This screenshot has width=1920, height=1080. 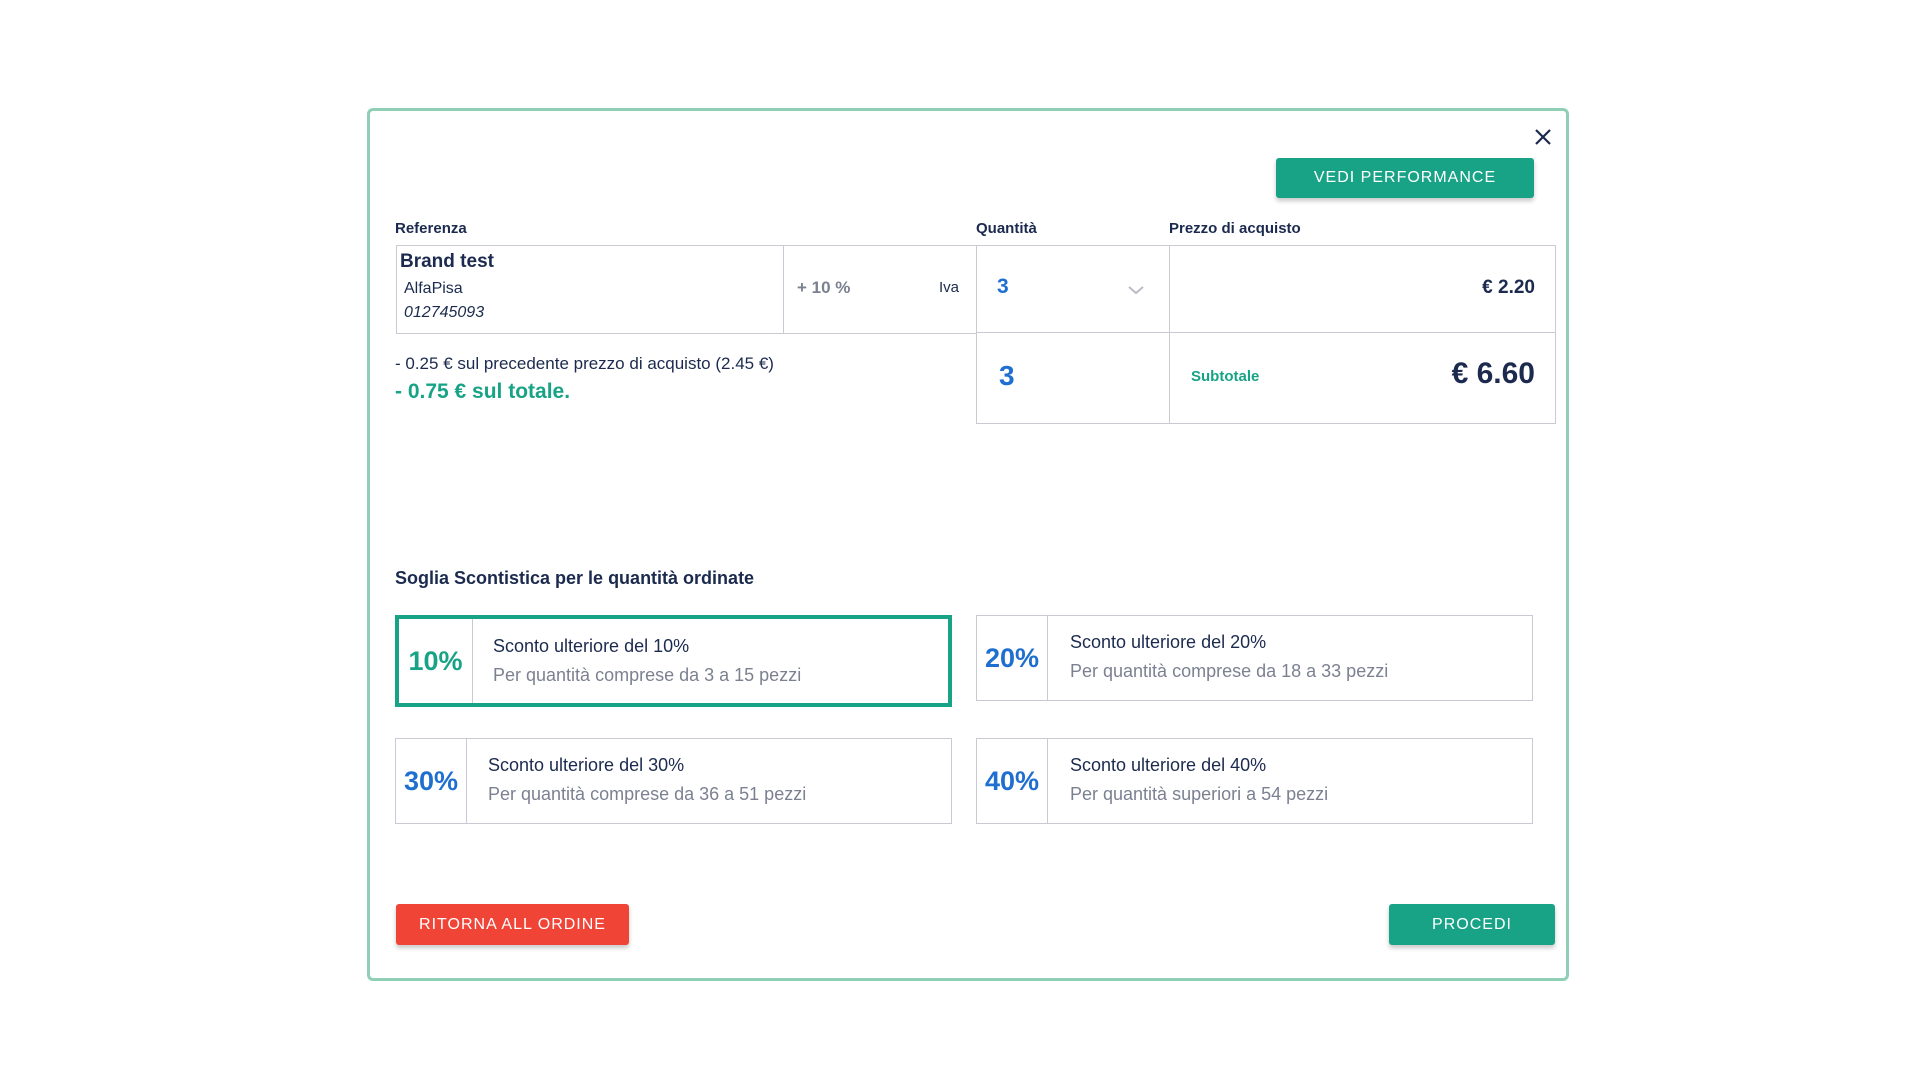 I want to click on summary-quantity: 3, so click(x=1007, y=375).